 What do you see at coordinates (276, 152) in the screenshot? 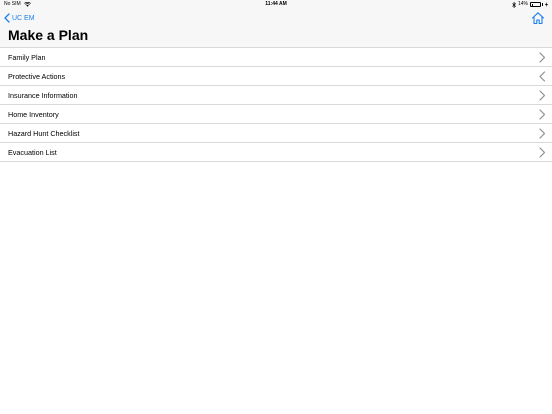
I see `list-item-evacuation-list: Evacuation List` at bounding box center [276, 152].